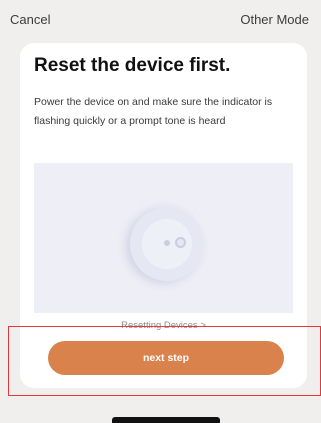 Image resolution: width=321 pixels, height=423 pixels. I want to click on top-bar: Cancel Other Mode, so click(160, 17).